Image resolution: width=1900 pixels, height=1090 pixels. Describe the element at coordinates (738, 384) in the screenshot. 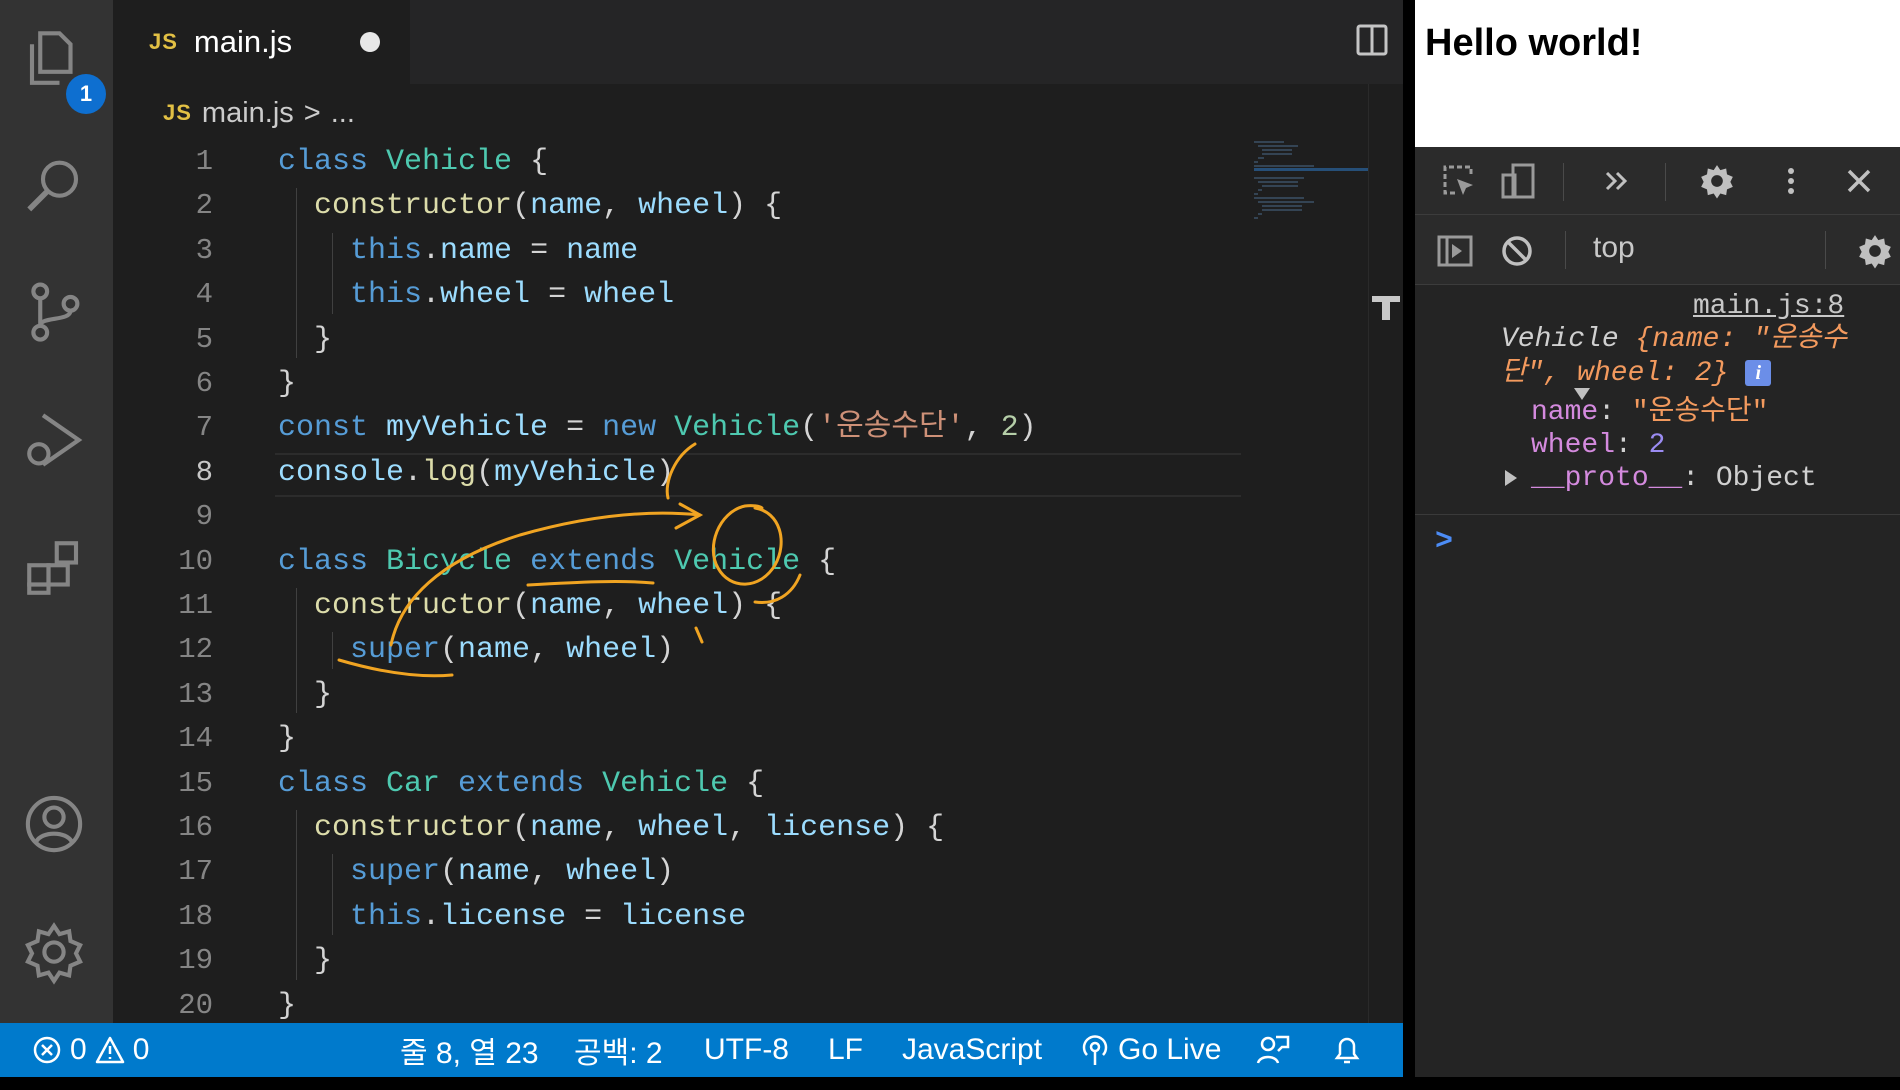

I see `code-line: 6}` at that location.